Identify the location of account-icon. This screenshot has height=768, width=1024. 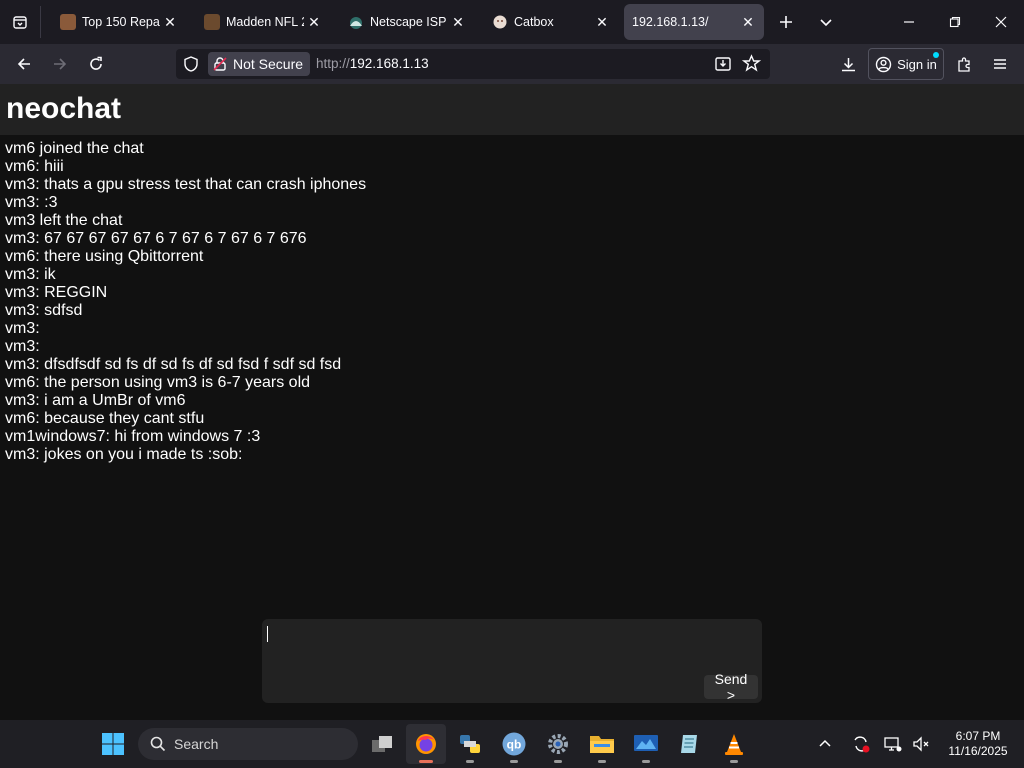
(883, 64).